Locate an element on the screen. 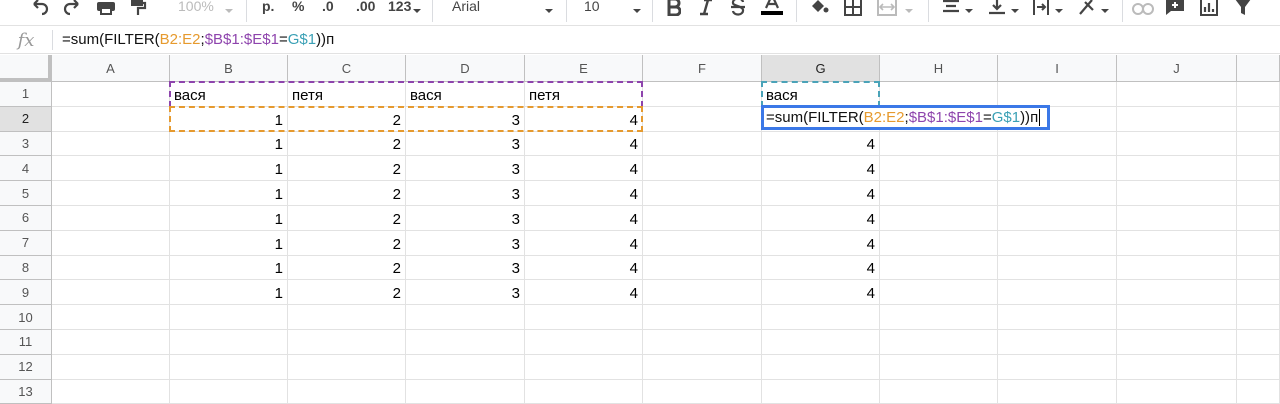  cell-f11 is located at coordinates (702, 342).